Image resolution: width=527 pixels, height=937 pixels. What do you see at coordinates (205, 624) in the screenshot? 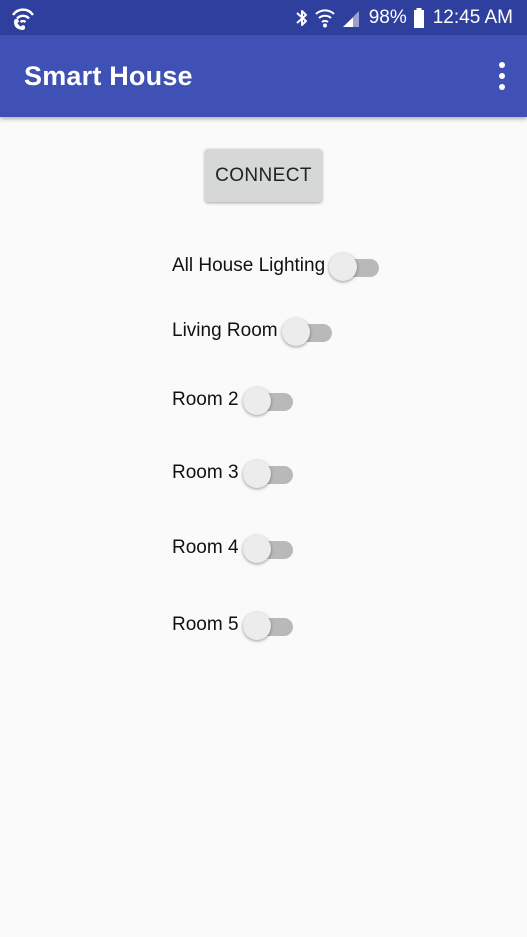
I see `switch-label: Room 5` at bounding box center [205, 624].